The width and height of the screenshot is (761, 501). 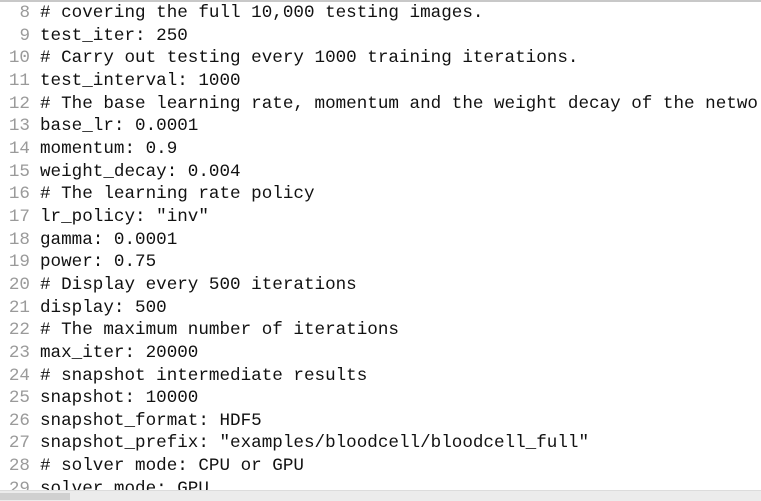 What do you see at coordinates (198, 285) in the screenshot?
I see `line-text: # Display every 500 iterations` at bounding box center [198, 285].